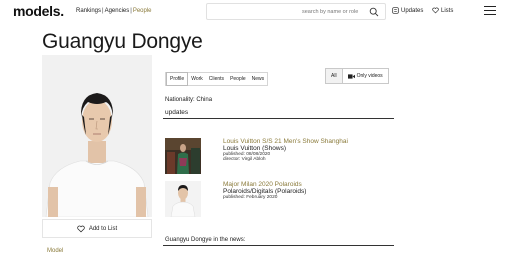 The width and height of the screenshot is (511, 260). Describe the element at coordinates (197, 79) in the screenshot. I see `tab-work: Work` at that location.